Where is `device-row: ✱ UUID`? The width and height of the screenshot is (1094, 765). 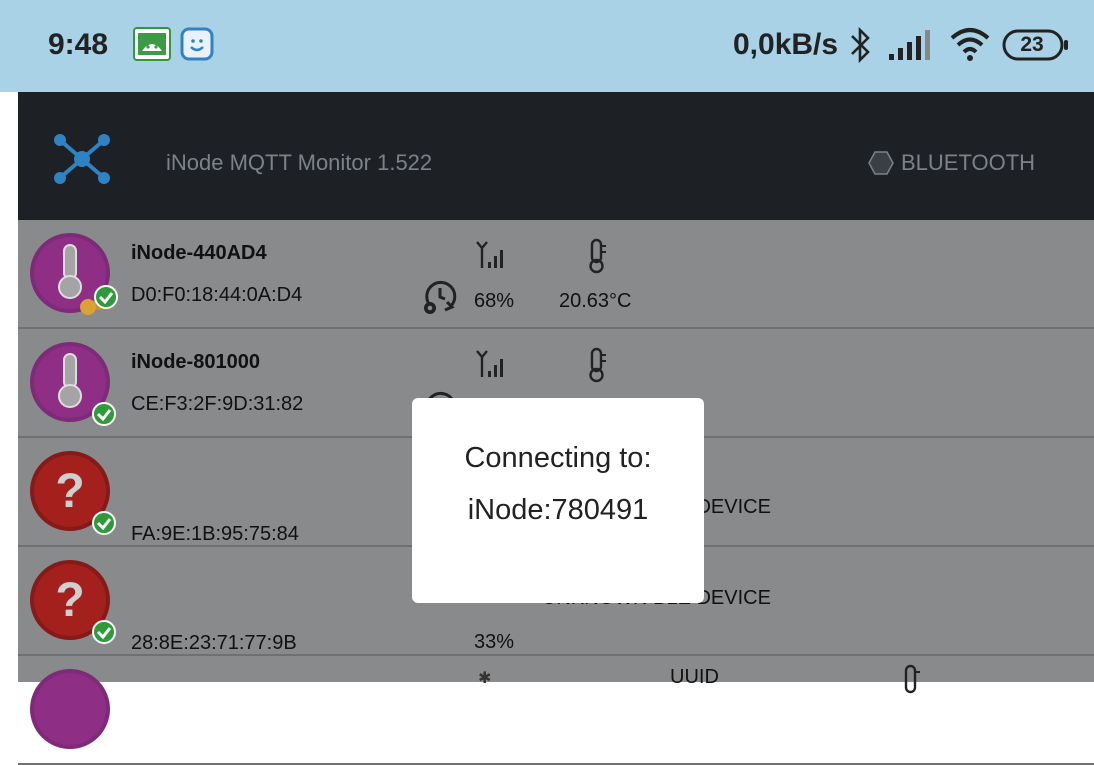 device-row: ✱ UUID is located at coordinates (556, 710).